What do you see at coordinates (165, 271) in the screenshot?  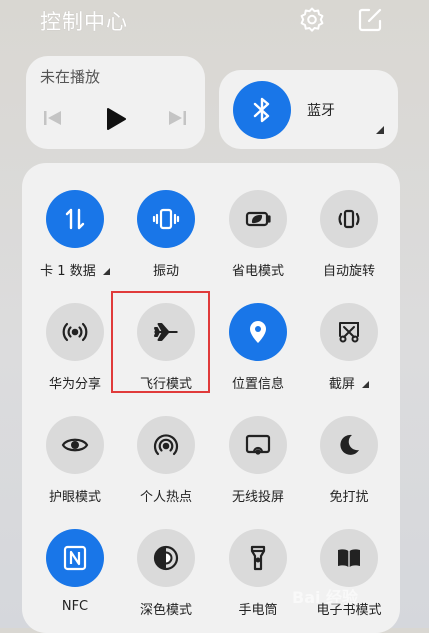 I see `tile-label: 振动` at bounding box center [165, 271].